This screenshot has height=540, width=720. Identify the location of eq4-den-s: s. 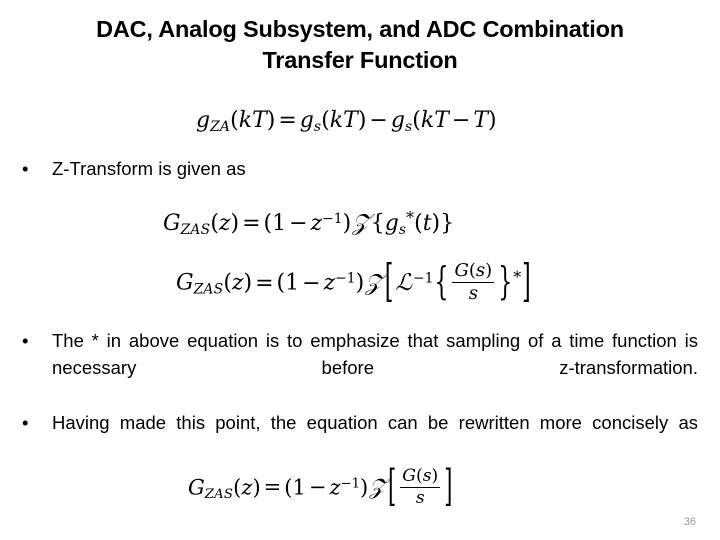
(420, 498).